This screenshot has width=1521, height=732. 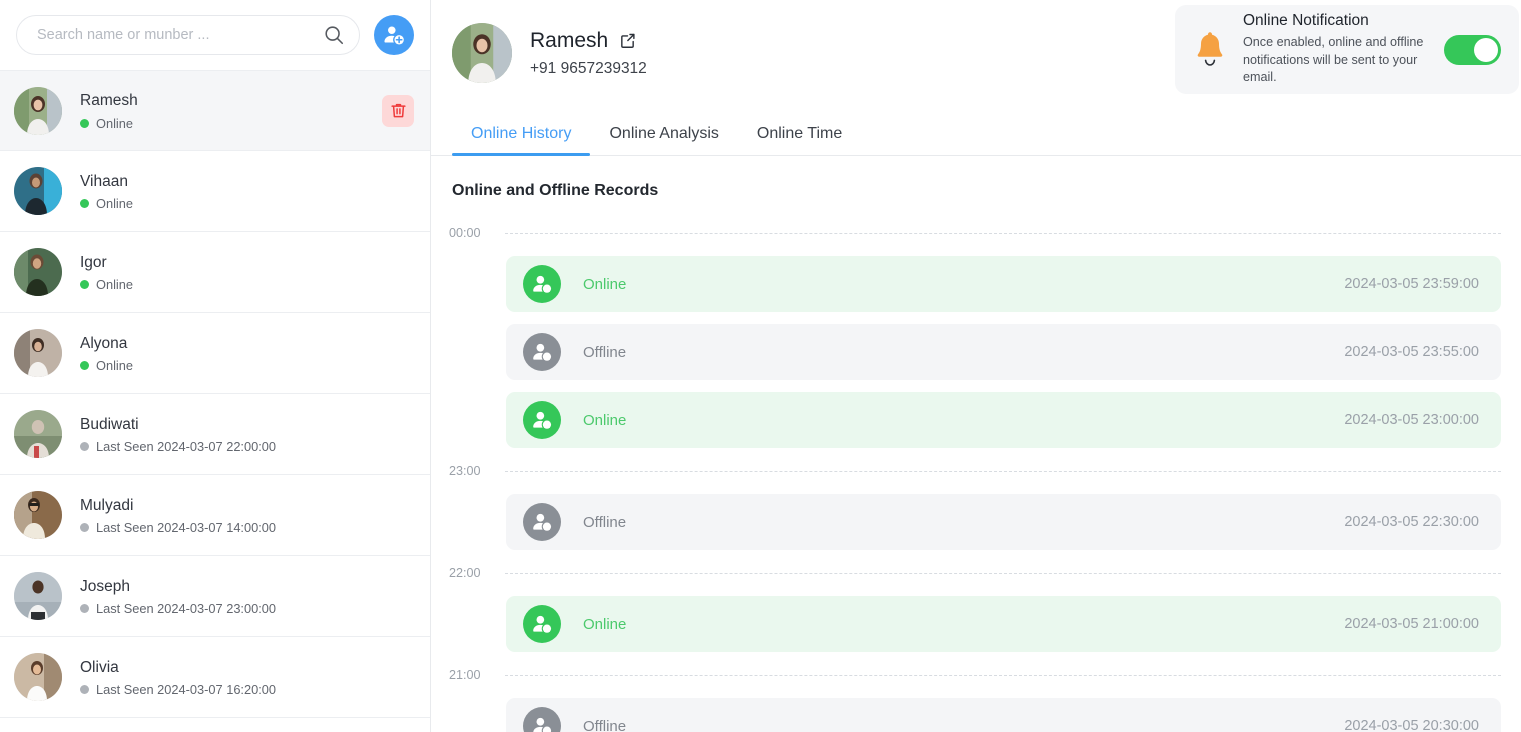 What do you see at coordinates (231, 110) in the screenshot?
I see `contact-info: Ramesh Online` at bounding box center [231, 110].